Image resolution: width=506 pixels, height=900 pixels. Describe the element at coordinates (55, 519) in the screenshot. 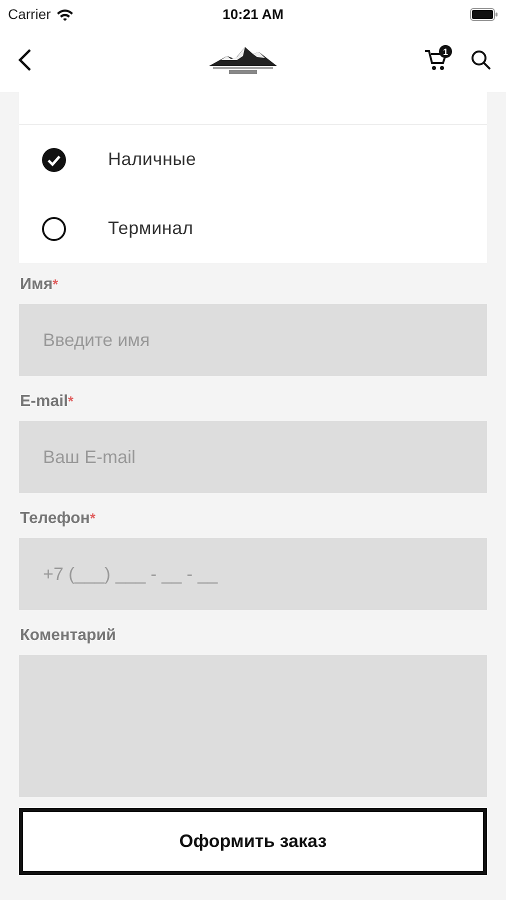

I see `field-label: Телефон` at that location.